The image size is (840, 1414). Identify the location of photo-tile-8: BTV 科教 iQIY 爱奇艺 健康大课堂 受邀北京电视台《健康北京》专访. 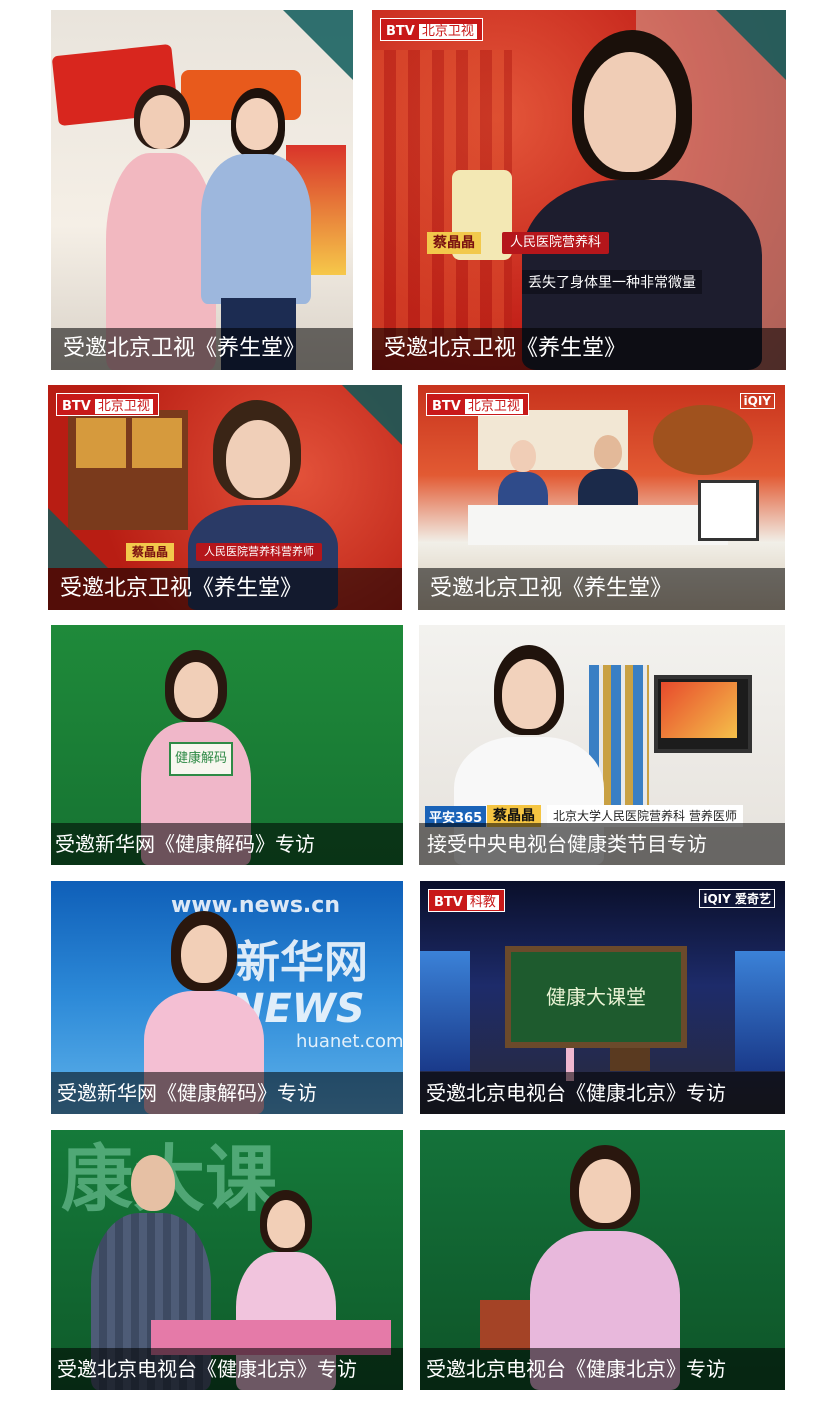
(602, 997).